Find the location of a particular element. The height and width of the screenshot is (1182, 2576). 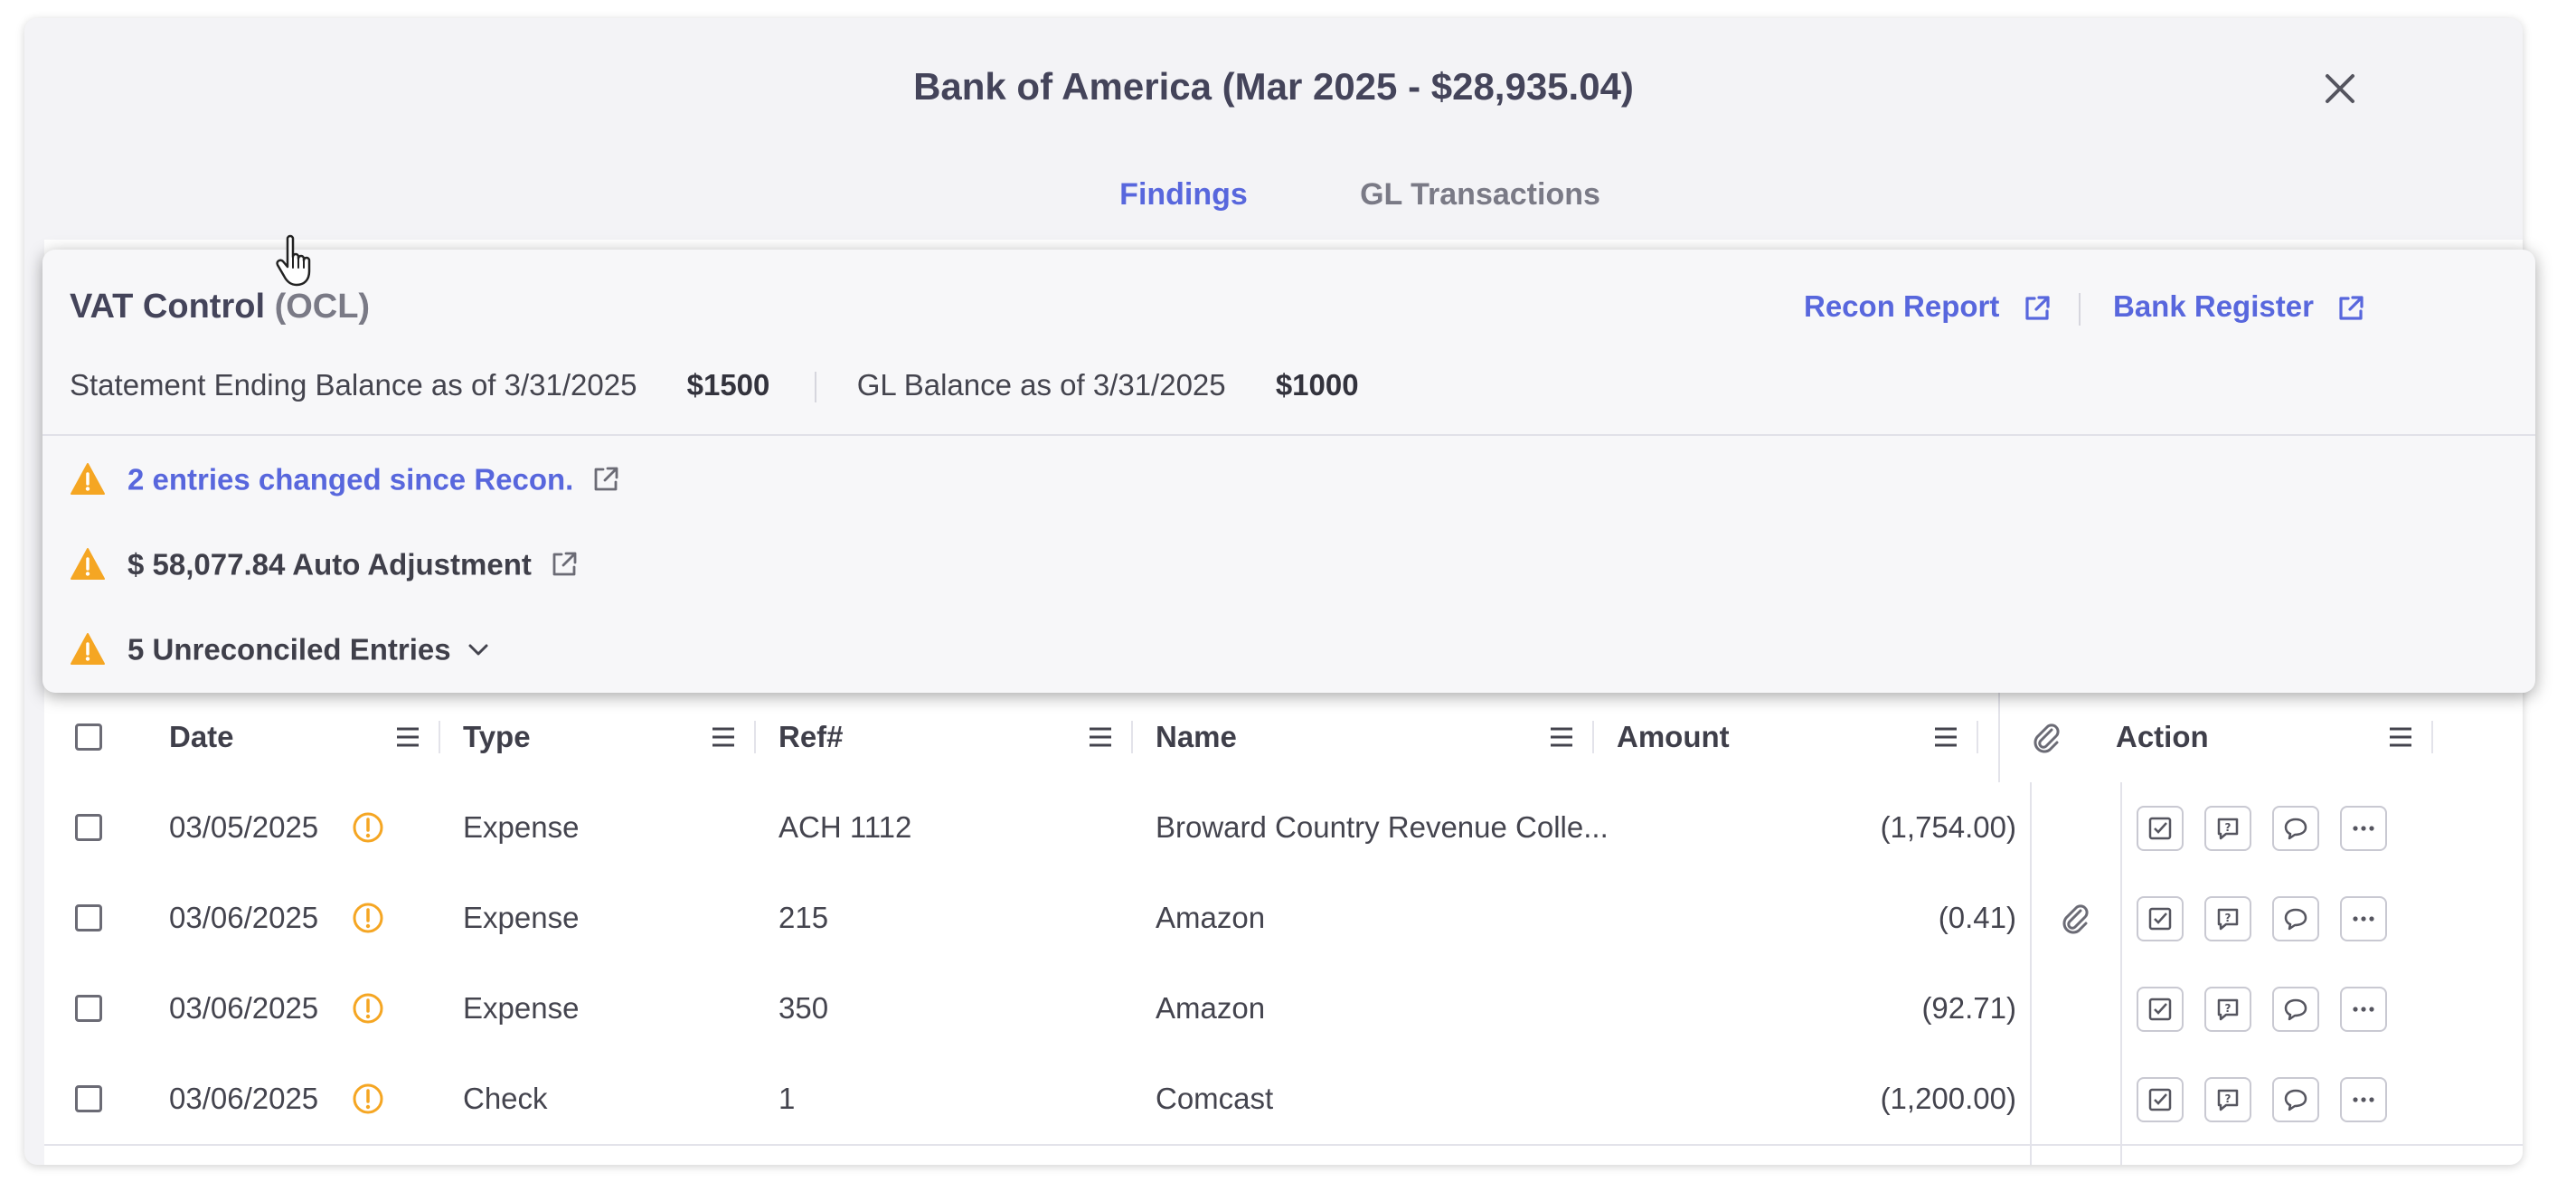

column-menu-date is located at coordinates (407, 737).